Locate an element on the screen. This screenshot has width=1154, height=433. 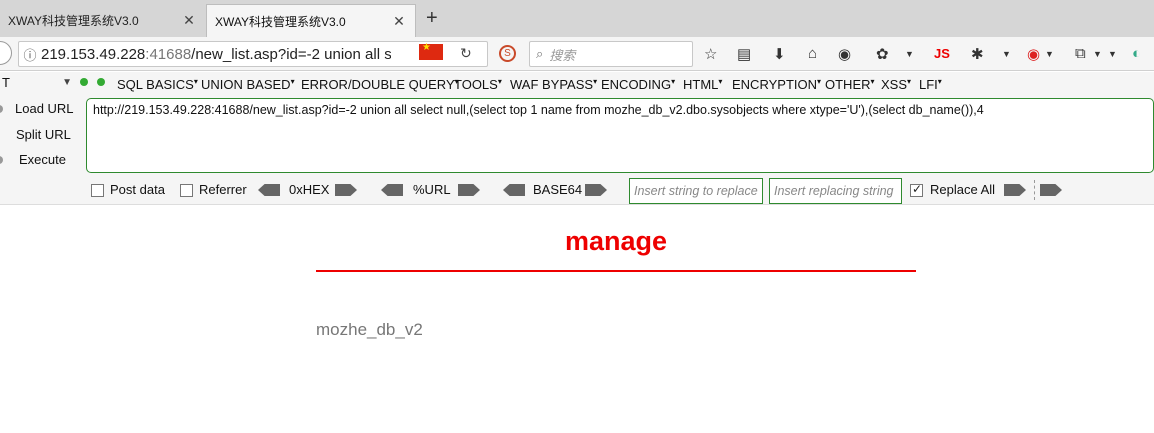
hackbar-select: T ▼ is located at coordinates (37, 85).